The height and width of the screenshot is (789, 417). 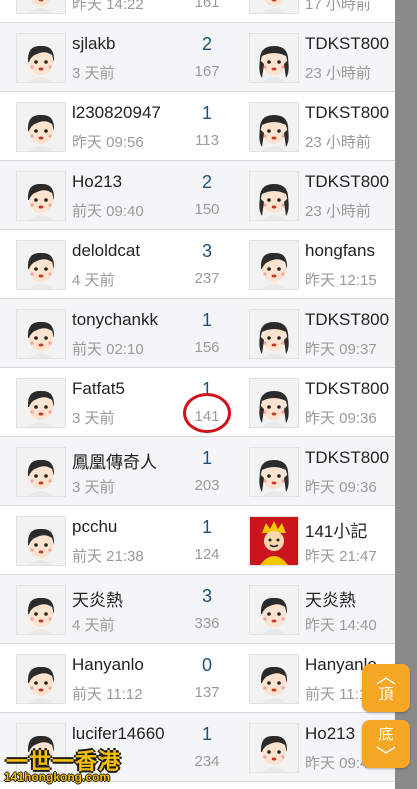 What do you see at coordinates (386, 677) in the screenshot?
I see `chevron-up-icon: ︿` at bounding box center [386, 677].